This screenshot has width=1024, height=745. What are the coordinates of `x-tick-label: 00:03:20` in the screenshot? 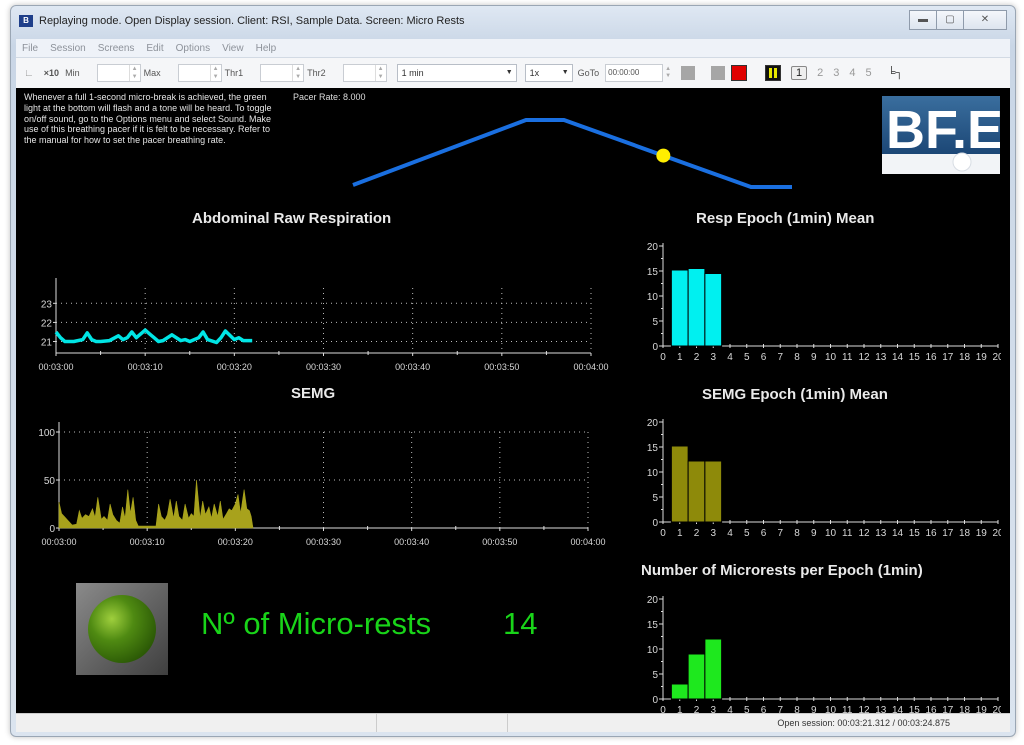 It's located at (234, 367).